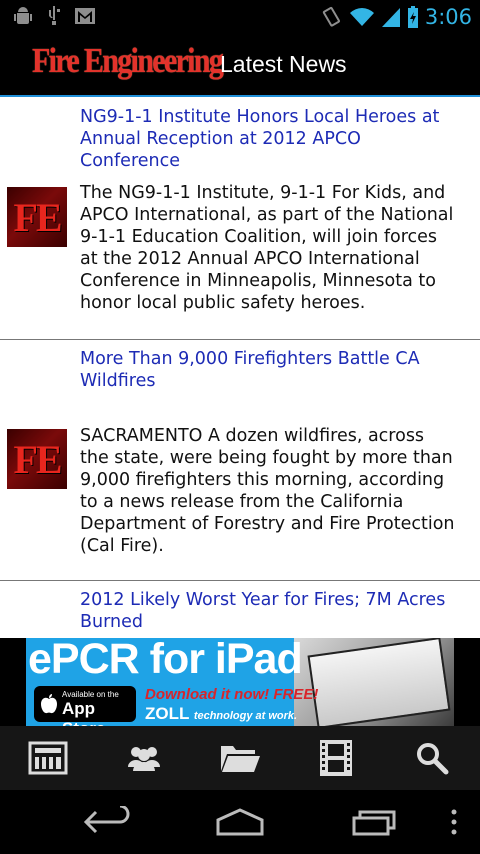 The width and height of the screenshot is (480, 854). Describe the element at coordinates (375, 822) in the screenshot. I see `recent-apps-icon` at that location.